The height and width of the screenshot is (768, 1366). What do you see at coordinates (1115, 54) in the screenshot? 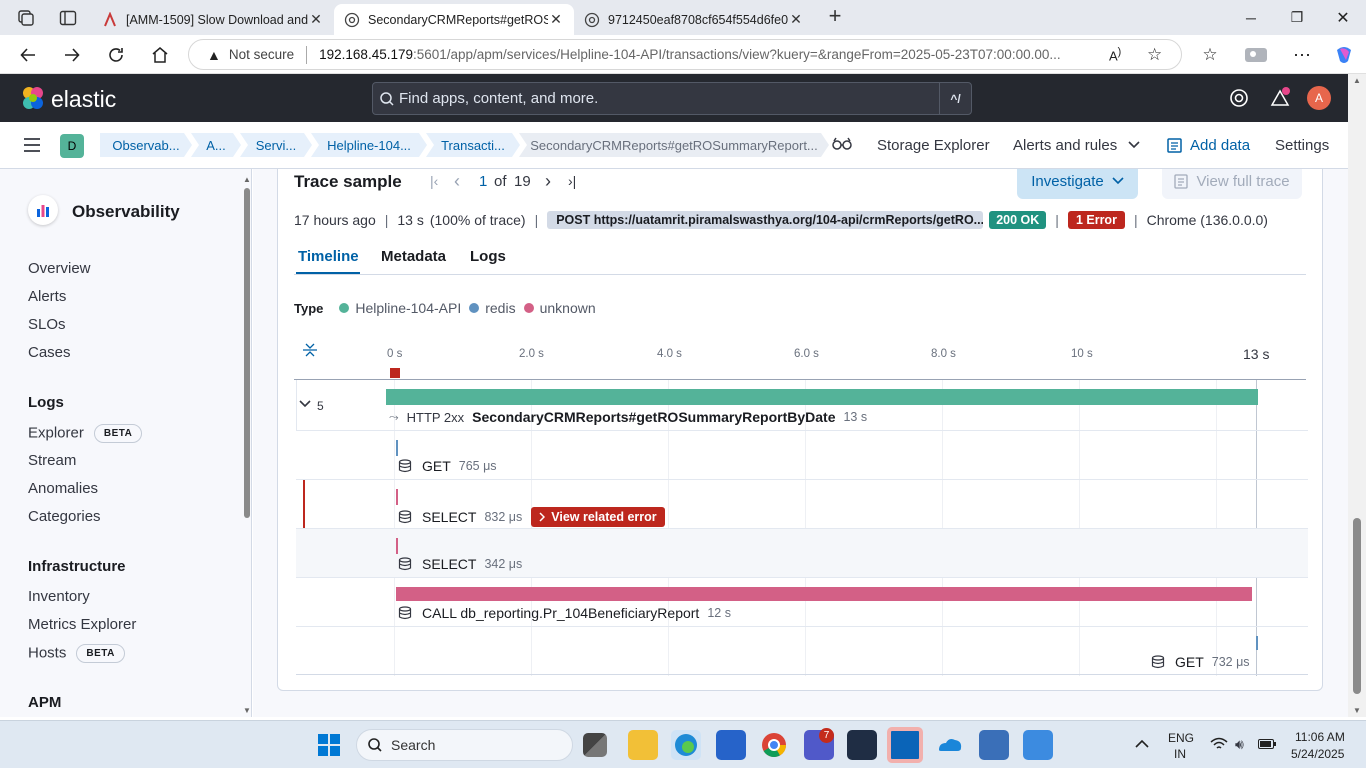
I see `read-aloud-icon: A)` at bounding box center [1115, 54].